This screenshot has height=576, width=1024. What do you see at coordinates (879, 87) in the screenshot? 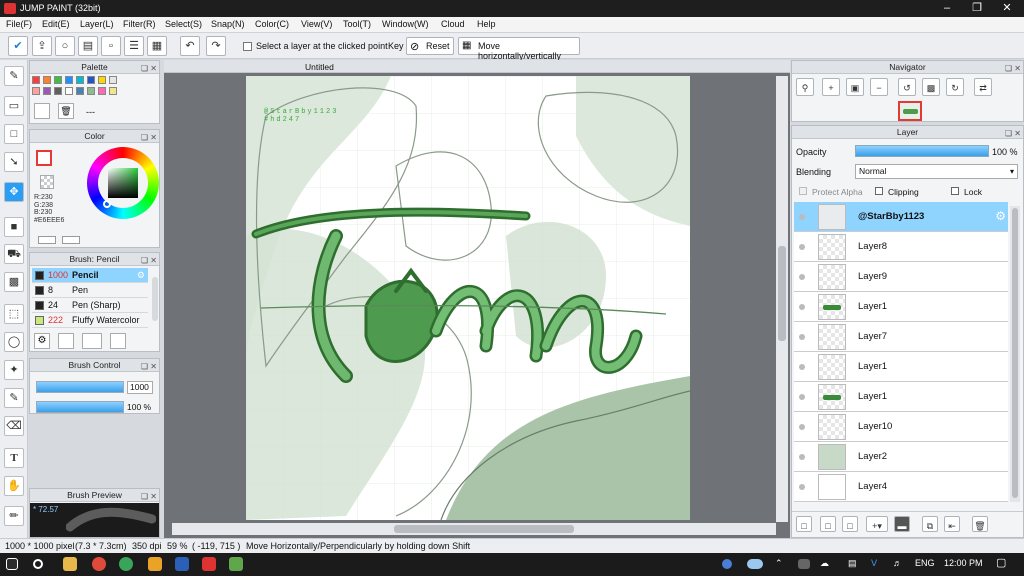
I see `zoom-out-icon: −` at bounding box center [879, 87].